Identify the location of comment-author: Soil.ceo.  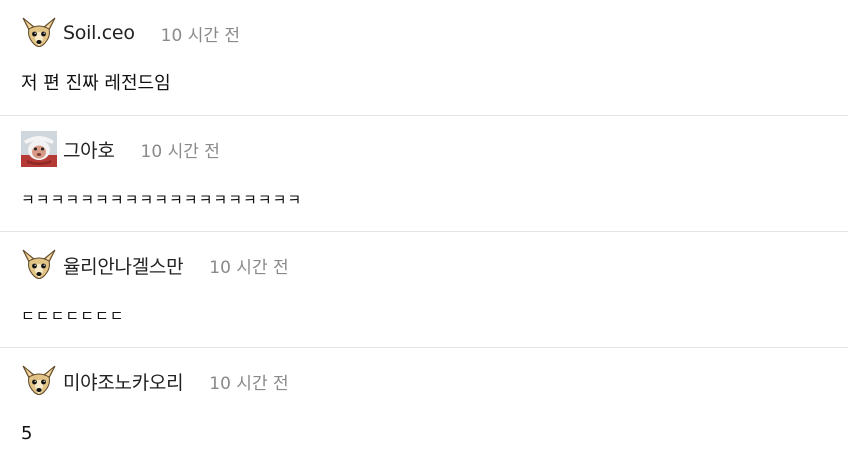
(99, 33).